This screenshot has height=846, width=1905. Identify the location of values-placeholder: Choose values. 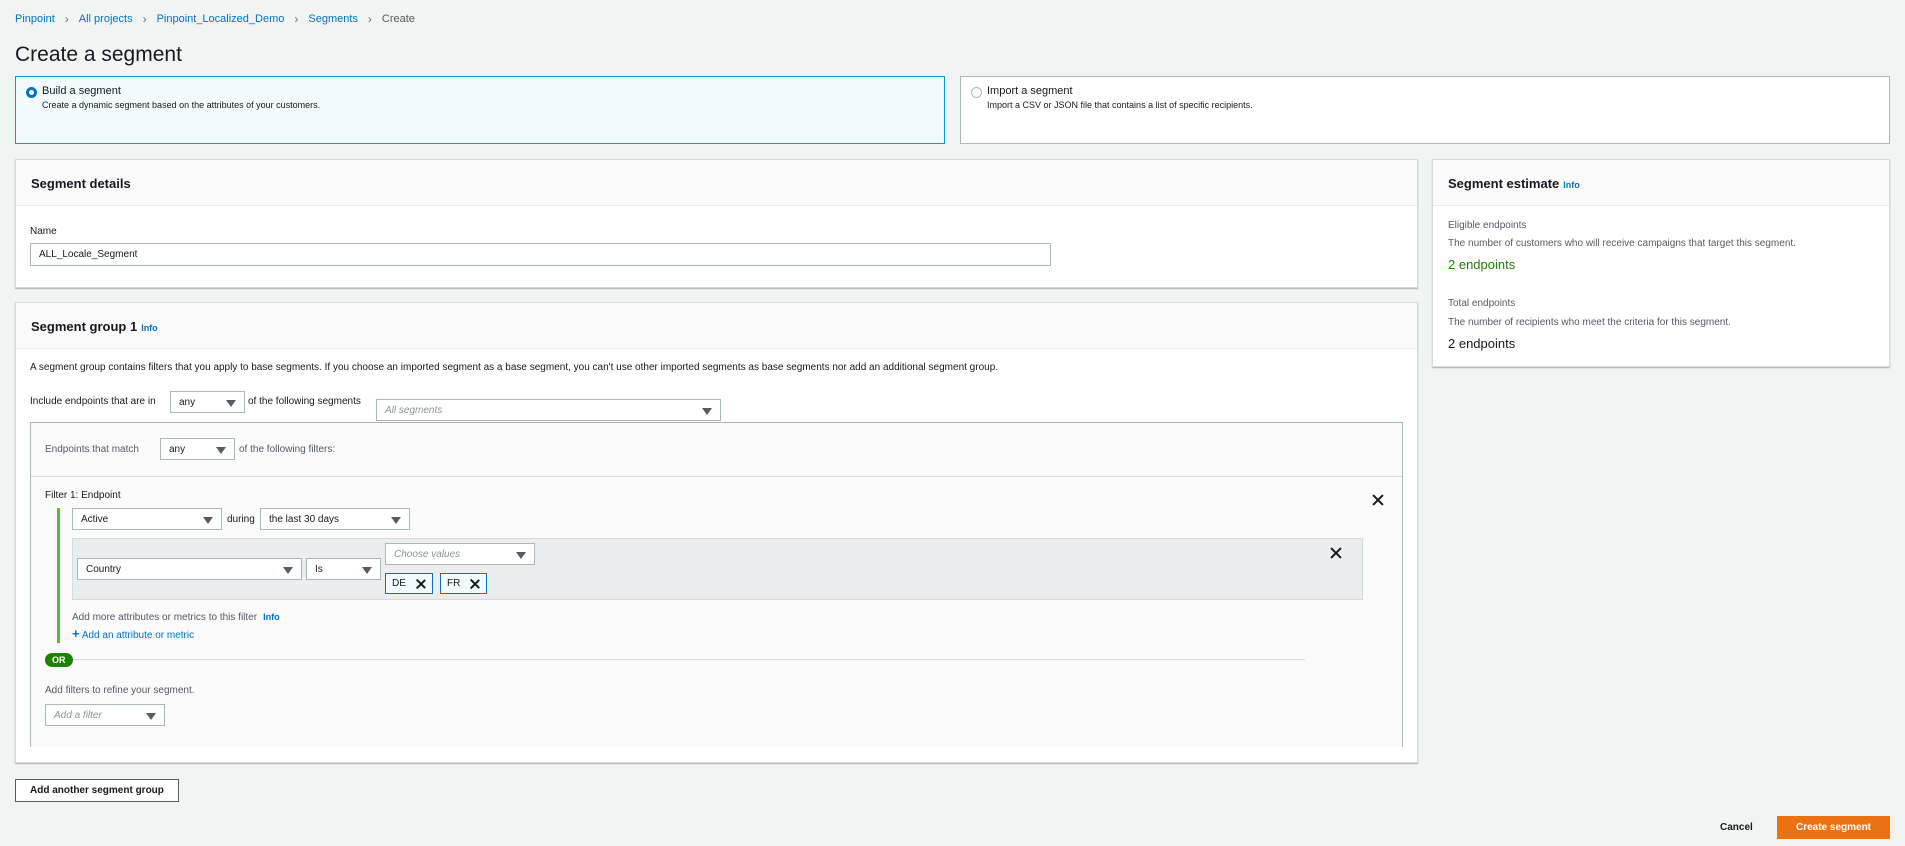
(427, 554).